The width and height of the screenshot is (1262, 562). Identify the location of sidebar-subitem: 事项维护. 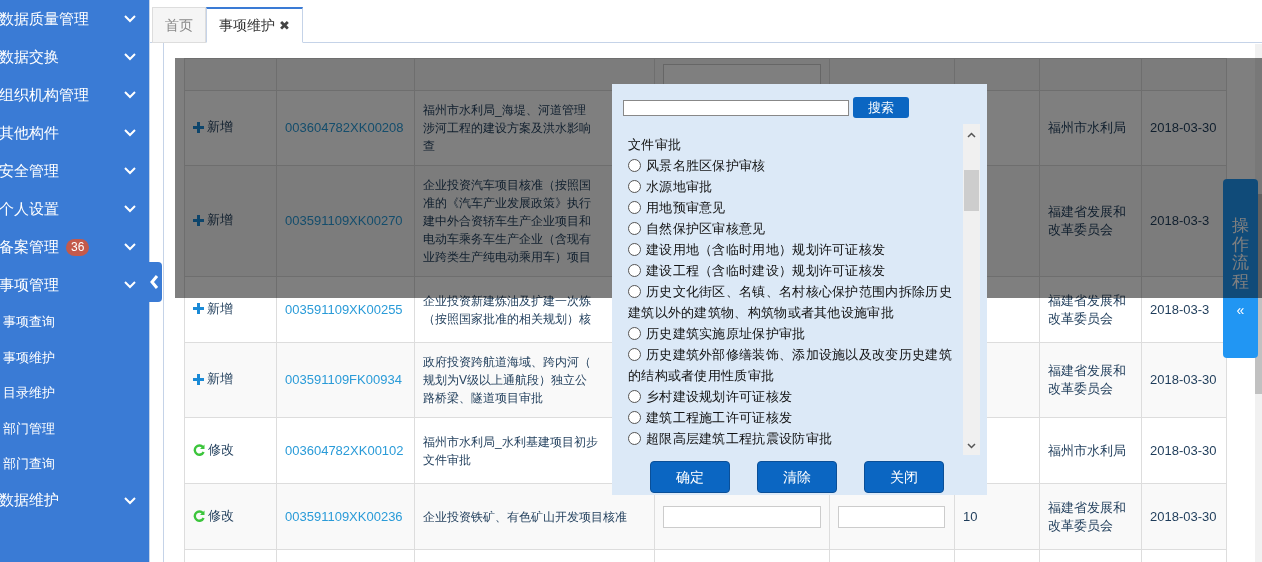
(74, 357).